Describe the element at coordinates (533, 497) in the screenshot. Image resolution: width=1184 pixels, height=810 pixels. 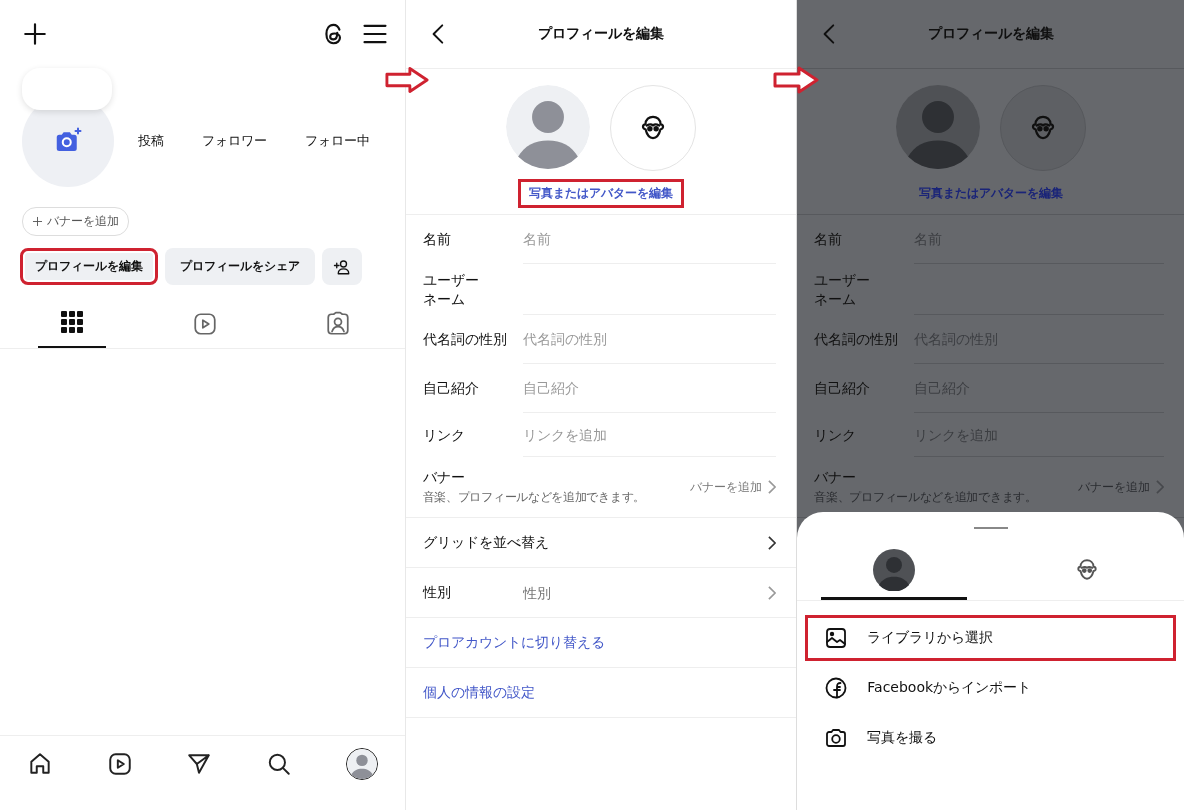
I see `field-description: 音楽、プロフィールなどを追加できます。` at that location.